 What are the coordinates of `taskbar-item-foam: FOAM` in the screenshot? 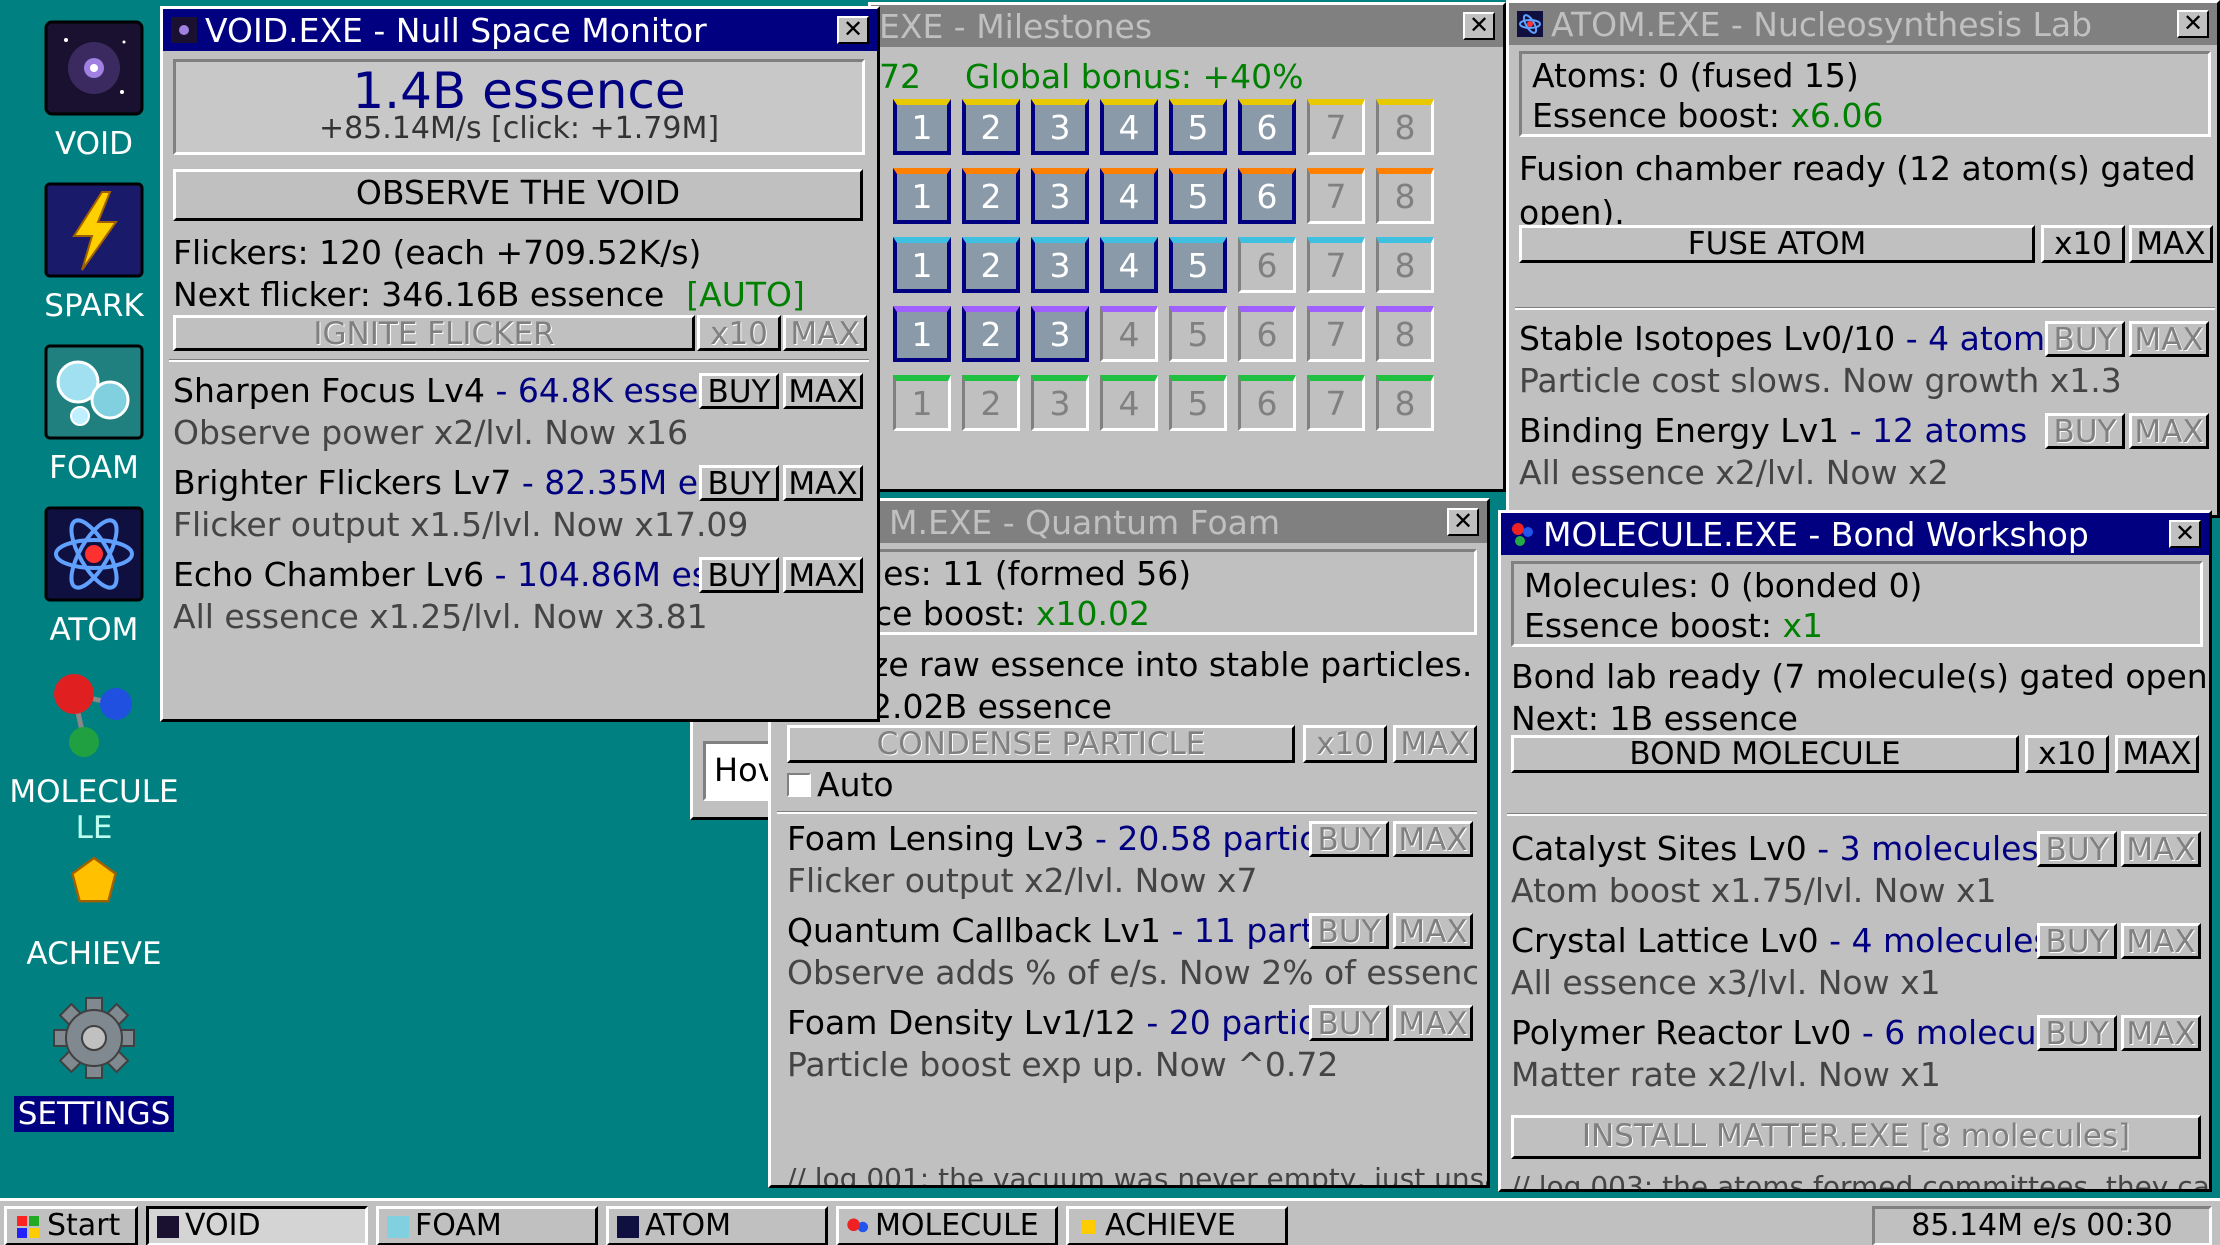 It's located at (487, 1225).